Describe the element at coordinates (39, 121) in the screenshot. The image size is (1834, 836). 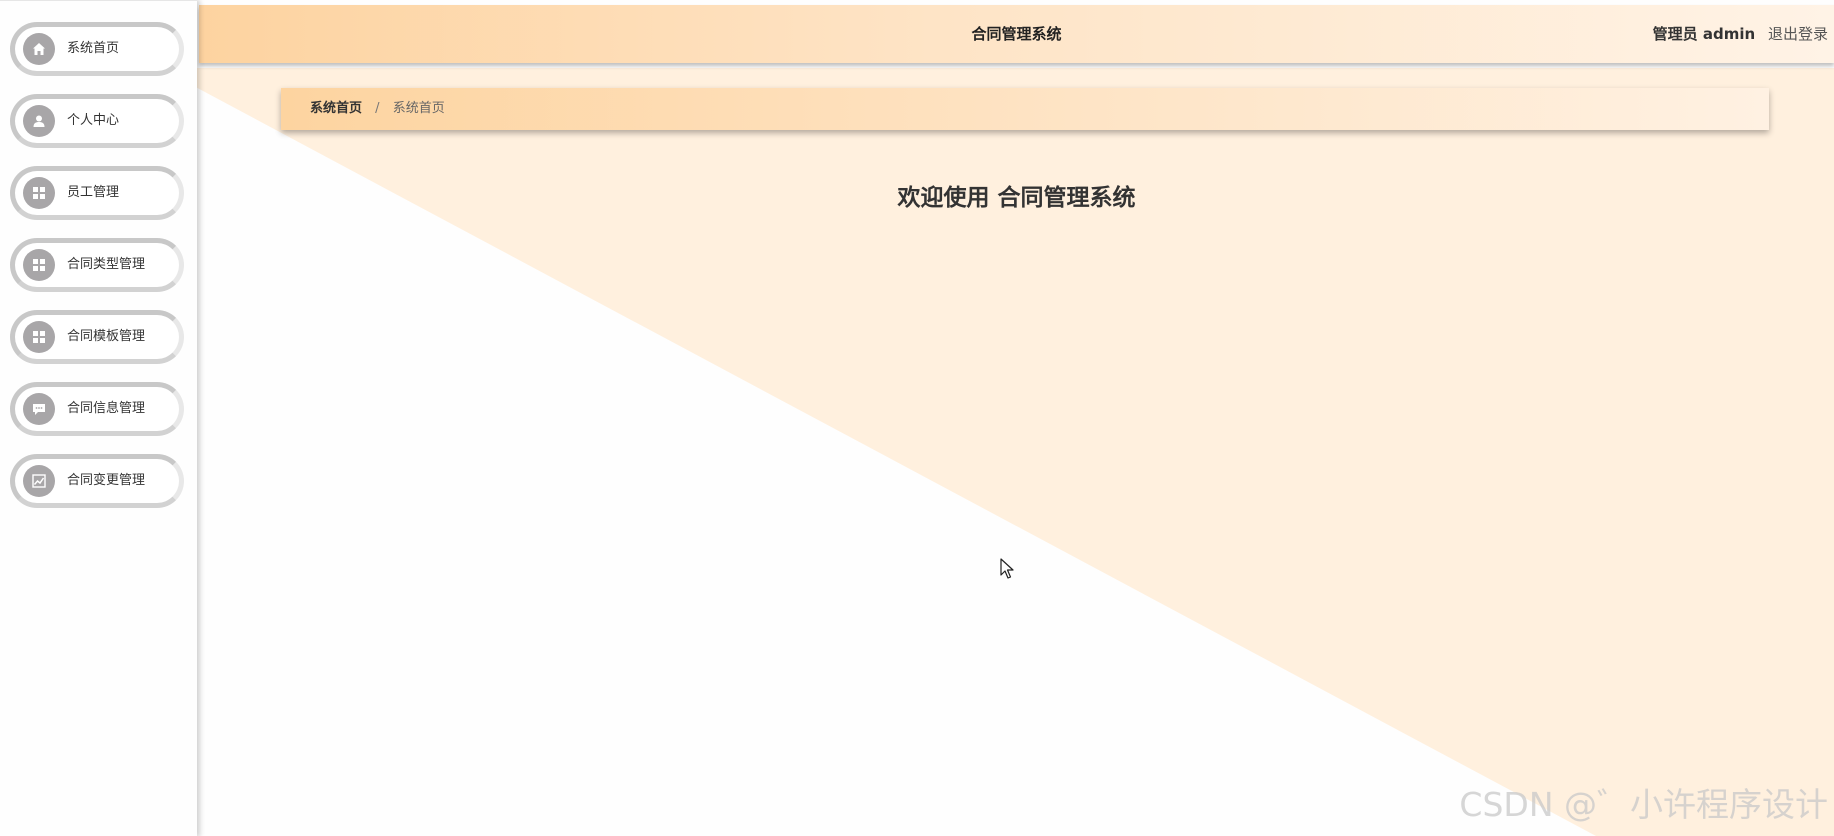
I see `user-icon` at that location.